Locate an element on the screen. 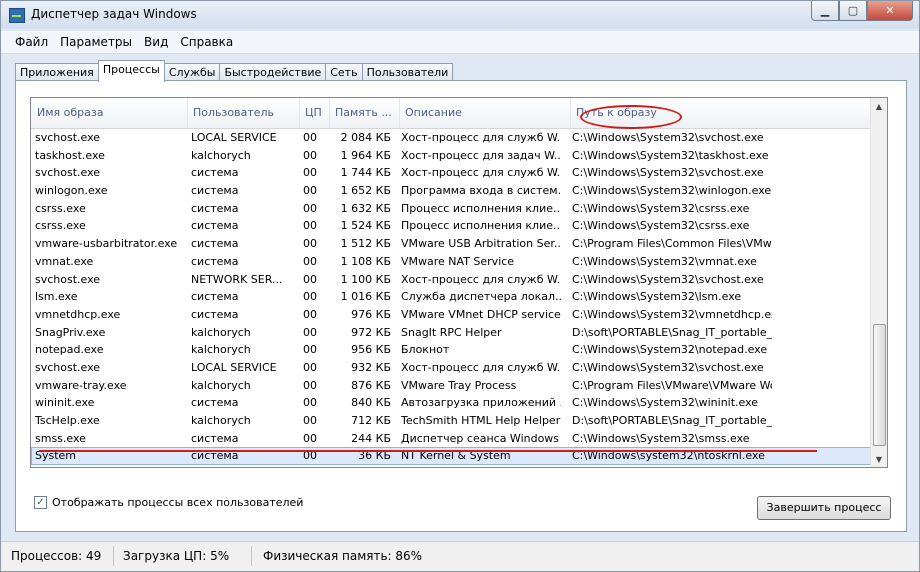  scroll-up-icon: ▲ is located at coordinates (879, 106).